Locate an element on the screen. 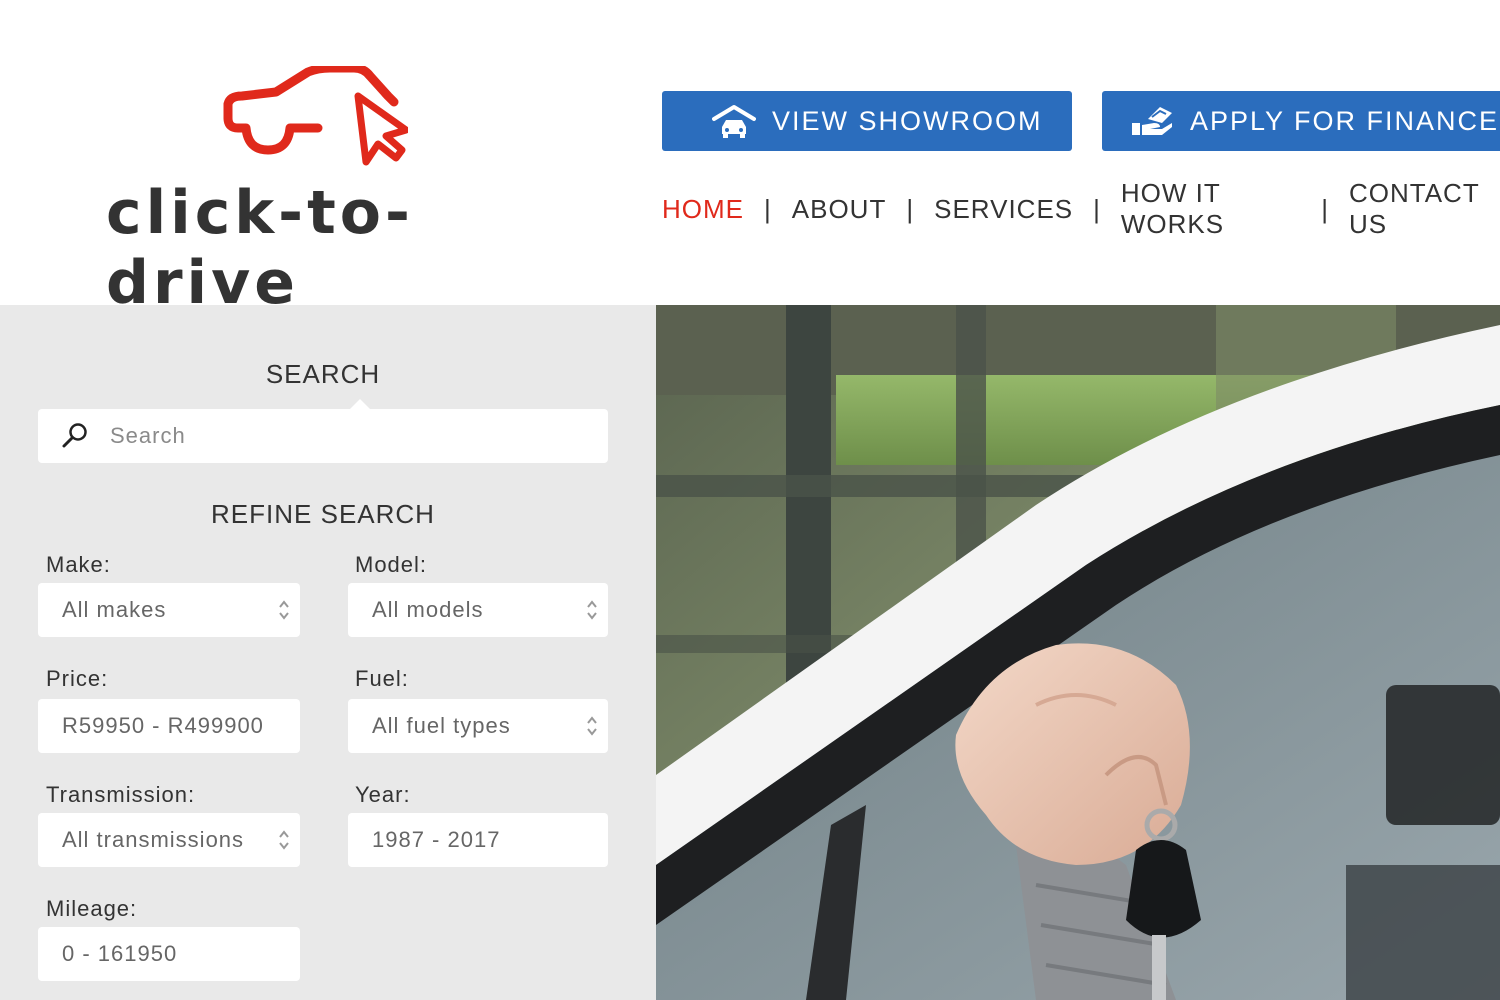 This screenshot has height=1000, width=1500. price-value: R59950 - R499900 is located at coordinates (163, 725).